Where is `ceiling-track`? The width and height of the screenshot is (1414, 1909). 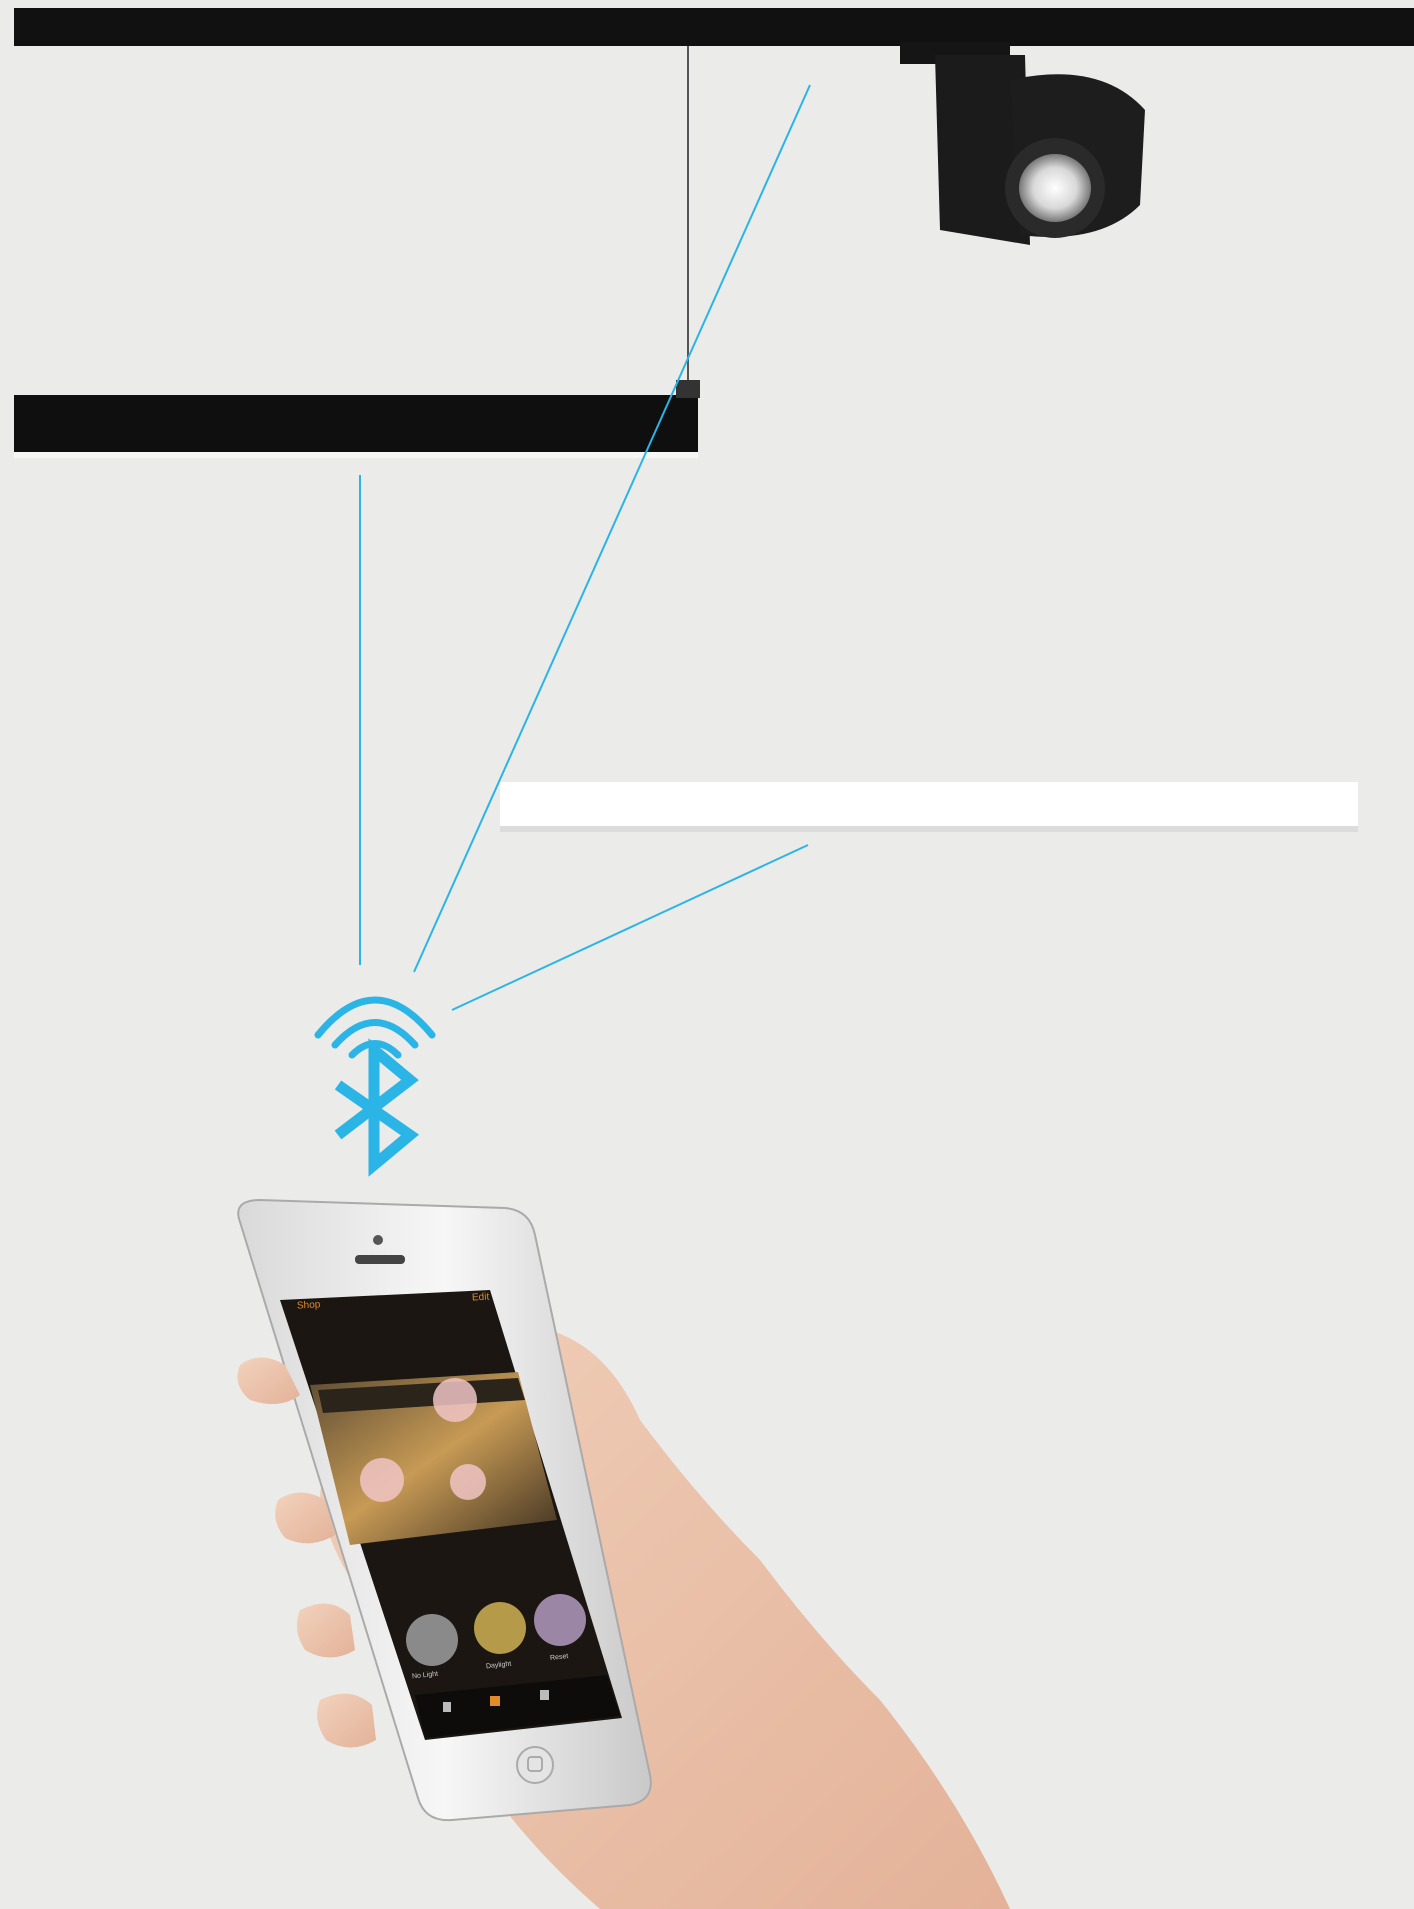
ceiling-track is located at coordinates (714, 27).